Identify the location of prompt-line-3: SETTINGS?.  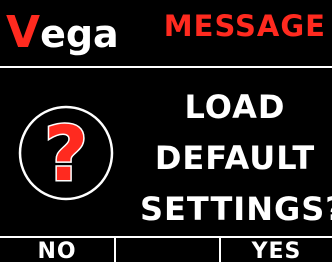
(236, 209).